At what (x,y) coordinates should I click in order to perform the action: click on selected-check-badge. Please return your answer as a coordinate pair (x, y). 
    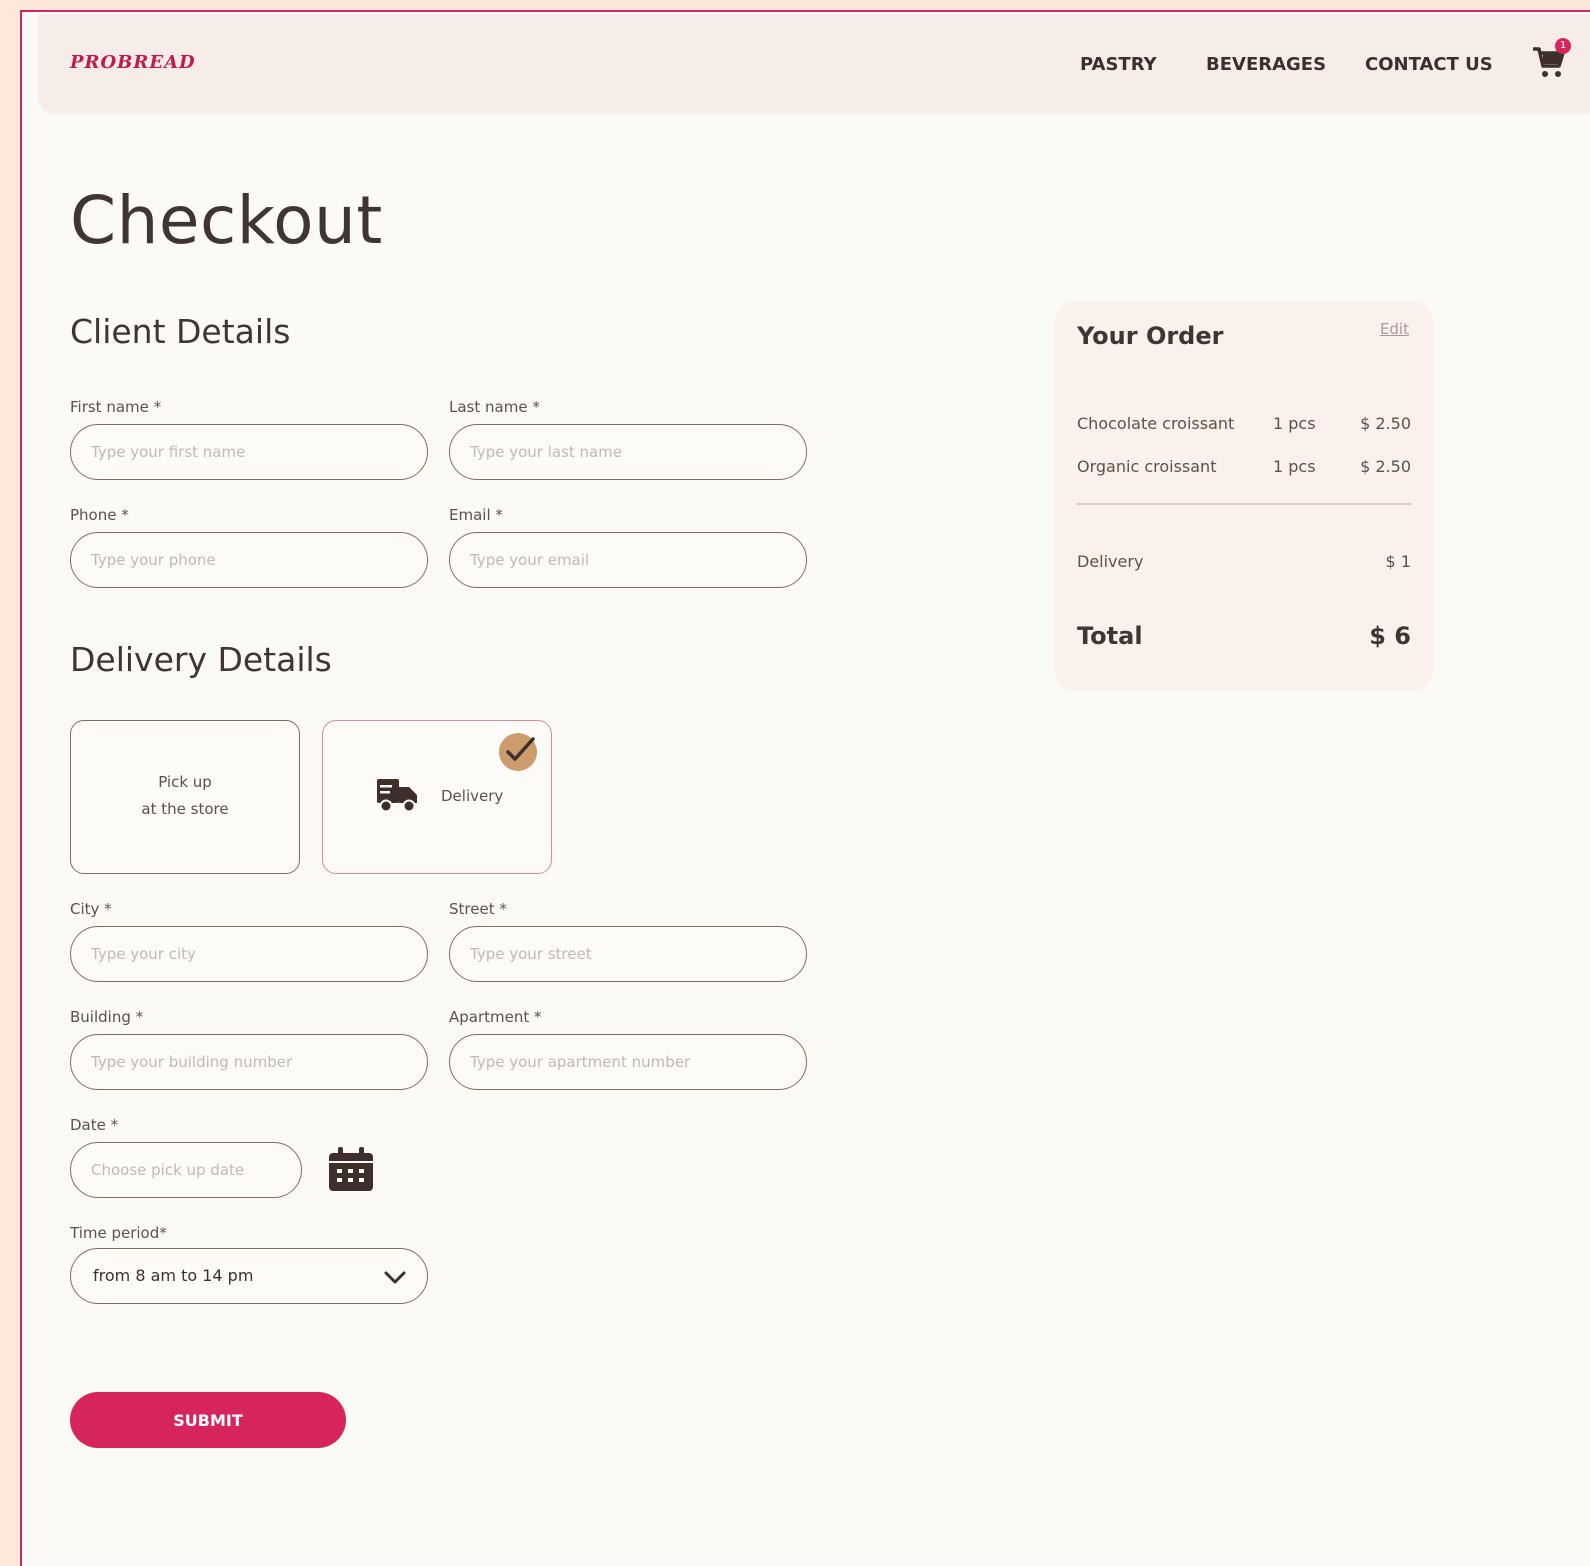
    Looking at the image, I should click on (518, 752).